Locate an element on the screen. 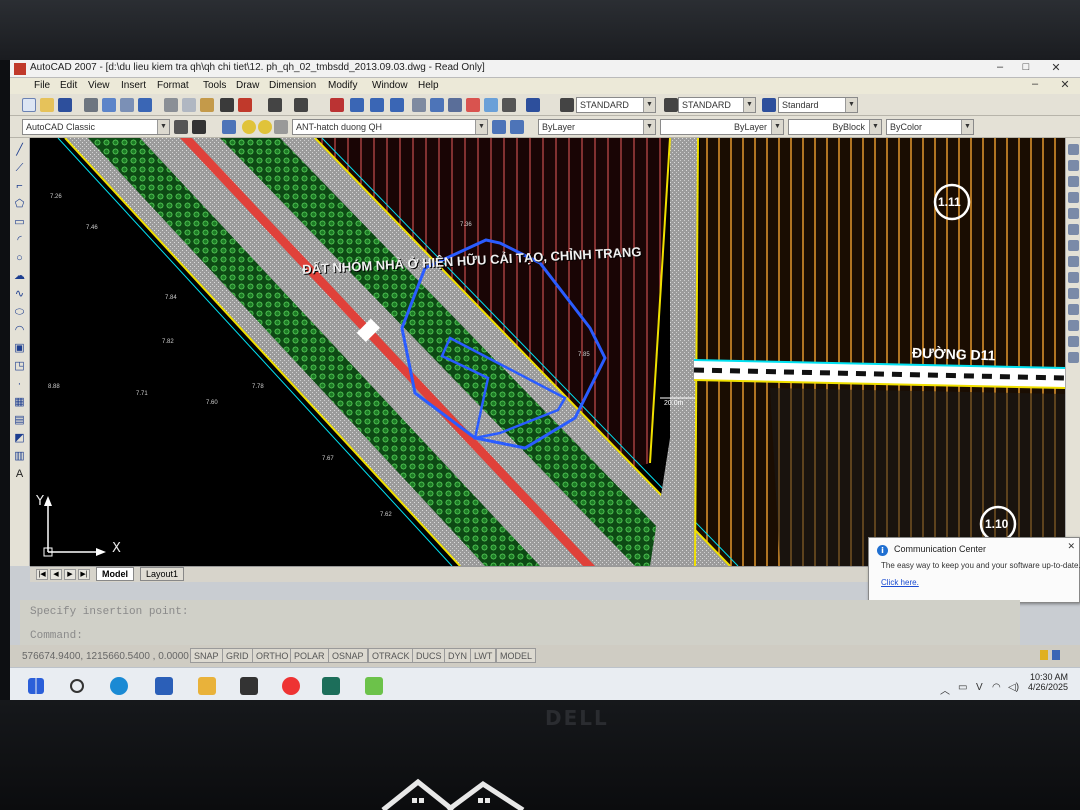 Image resolution: width=1080 pixels, height=810 pixels. osnap-toggle: OSNAP is located at coordinates (348, 655).